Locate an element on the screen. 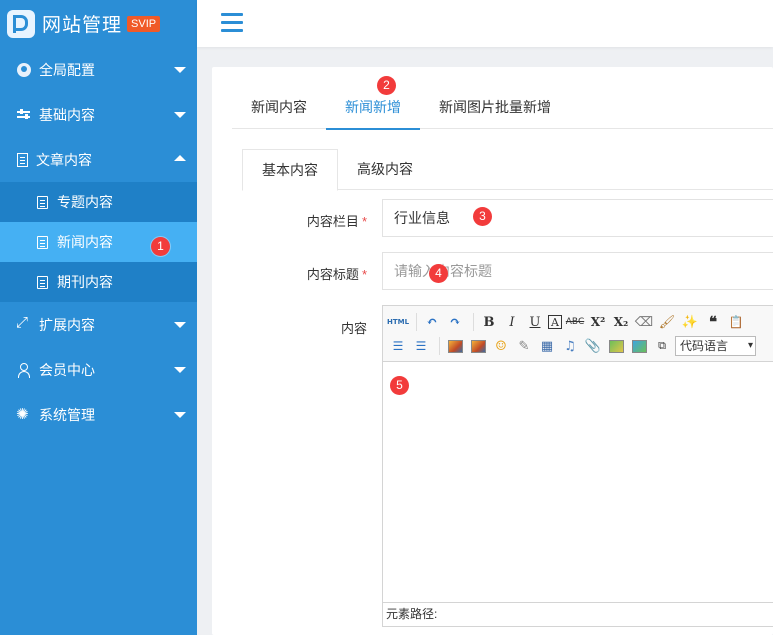  brand: 网站管理 SVIP is located at coordinates (98, 23).